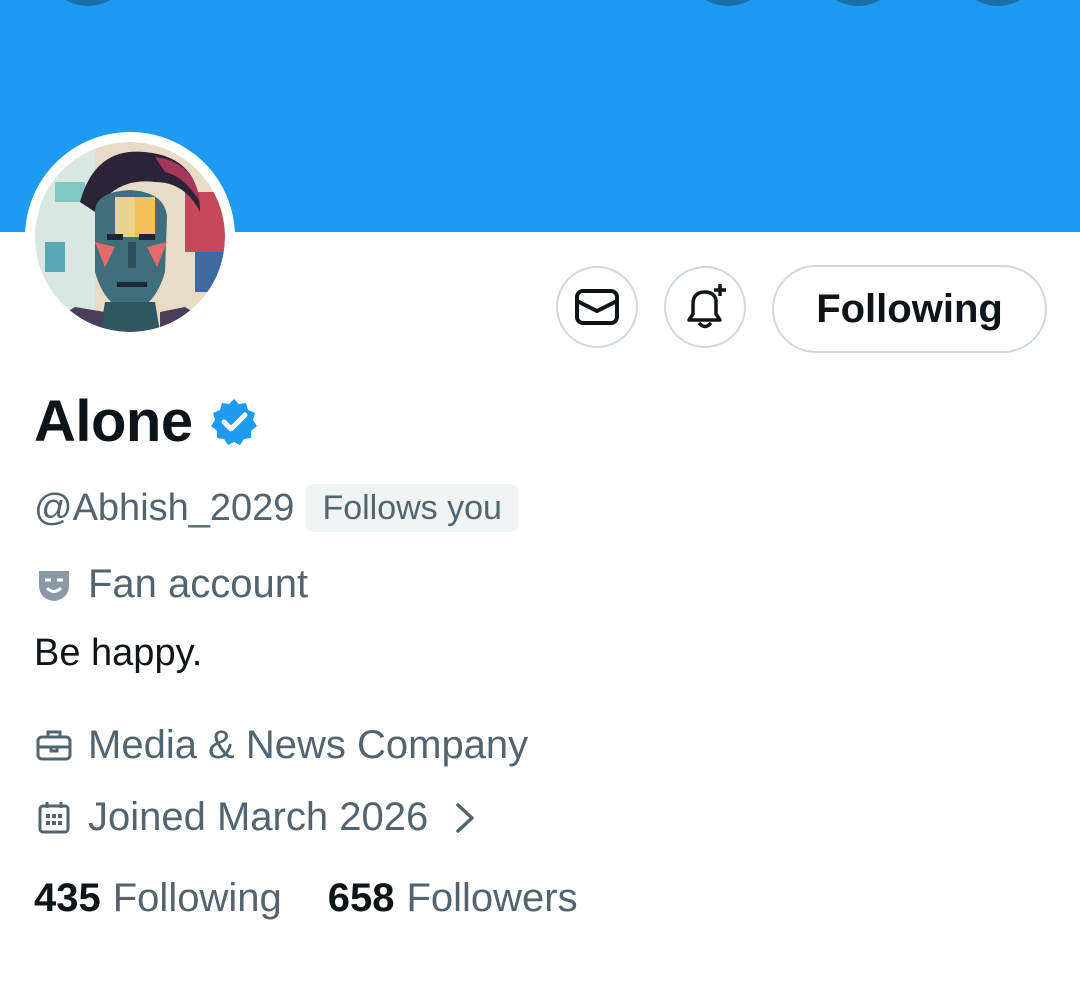 The width and height of the screenshot is (1080, 995). Describe the element at coordinates (412, 508) in the screenshot. I see `follows-you-badge: Follows you` at that location.